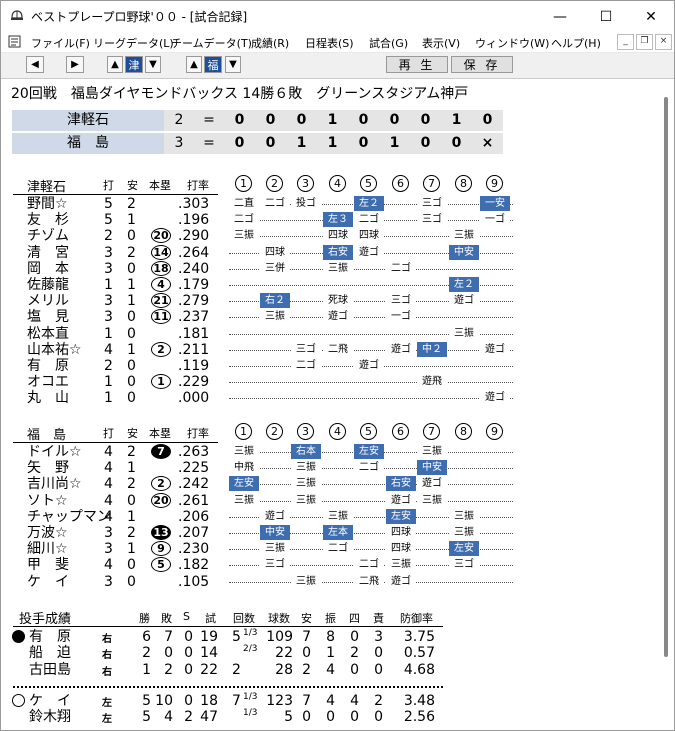 The height and width of the screenshot is (731, 675). What do you see at coordinates (35, 64) in the screenshot?
I see `prev-game-button: ◀` at bounding box center [35, 64].